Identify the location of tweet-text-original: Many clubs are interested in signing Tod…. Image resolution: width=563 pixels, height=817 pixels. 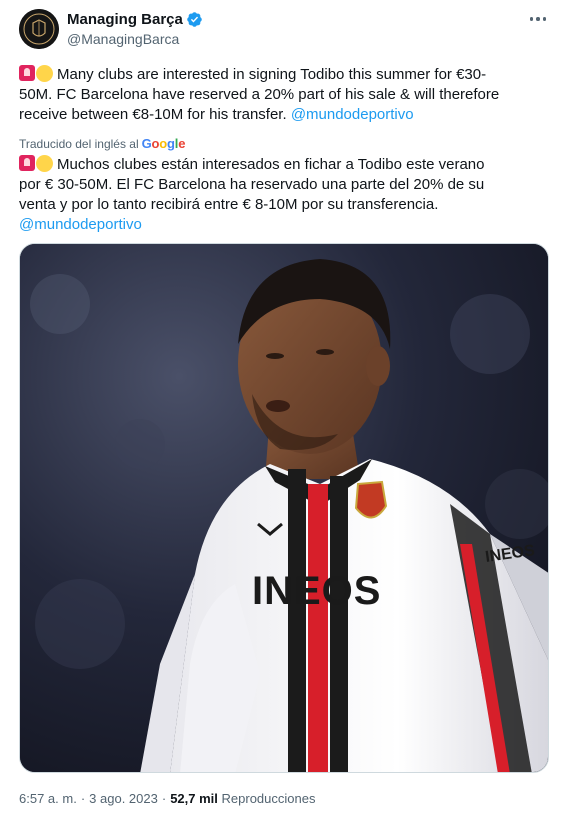
(281, 95).